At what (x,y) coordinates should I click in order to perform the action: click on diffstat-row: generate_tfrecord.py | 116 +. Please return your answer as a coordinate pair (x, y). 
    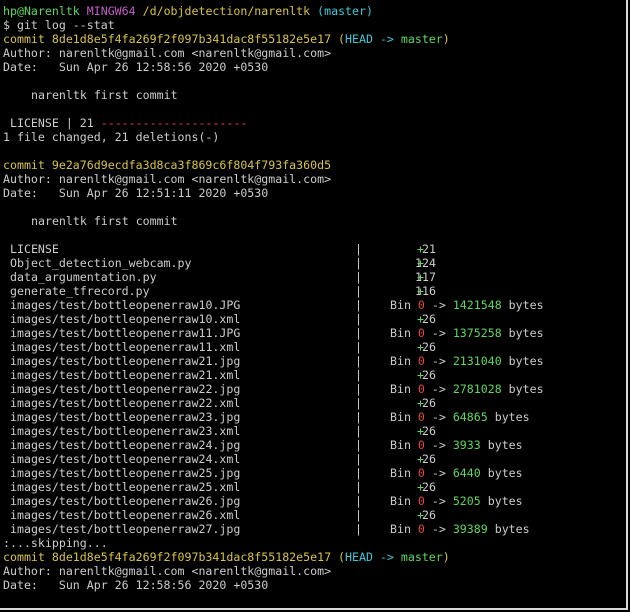
    Looking at the image, I should click on (314, 291).